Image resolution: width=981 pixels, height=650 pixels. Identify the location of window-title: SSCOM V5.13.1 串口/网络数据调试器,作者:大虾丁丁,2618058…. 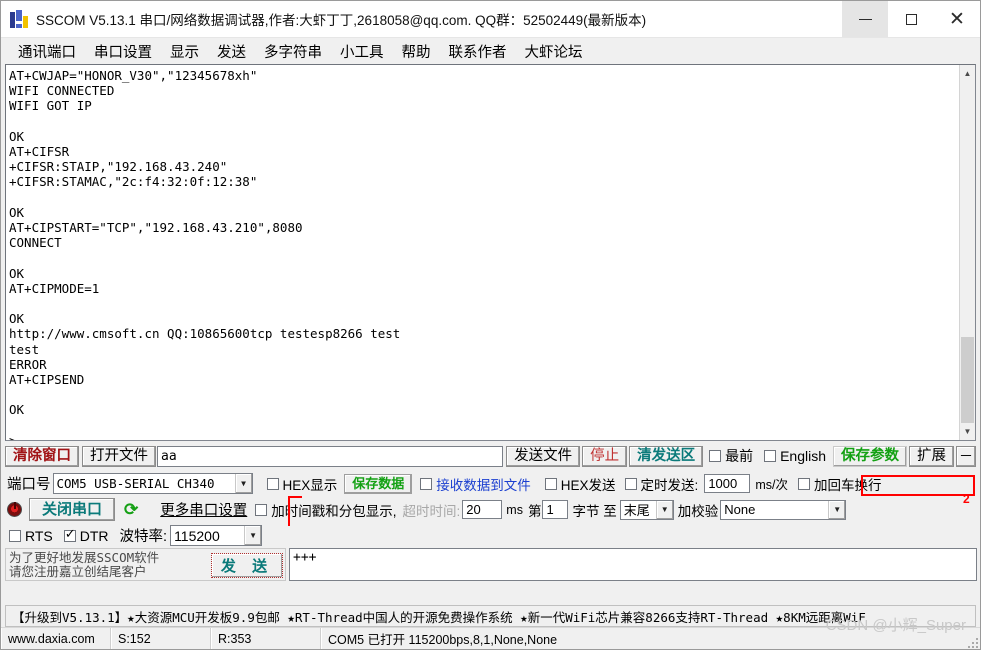
(341, 20).